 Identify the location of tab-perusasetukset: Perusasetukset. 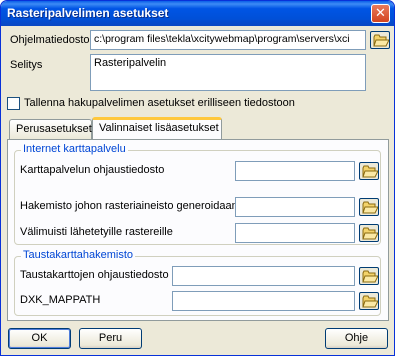
(50, 129).